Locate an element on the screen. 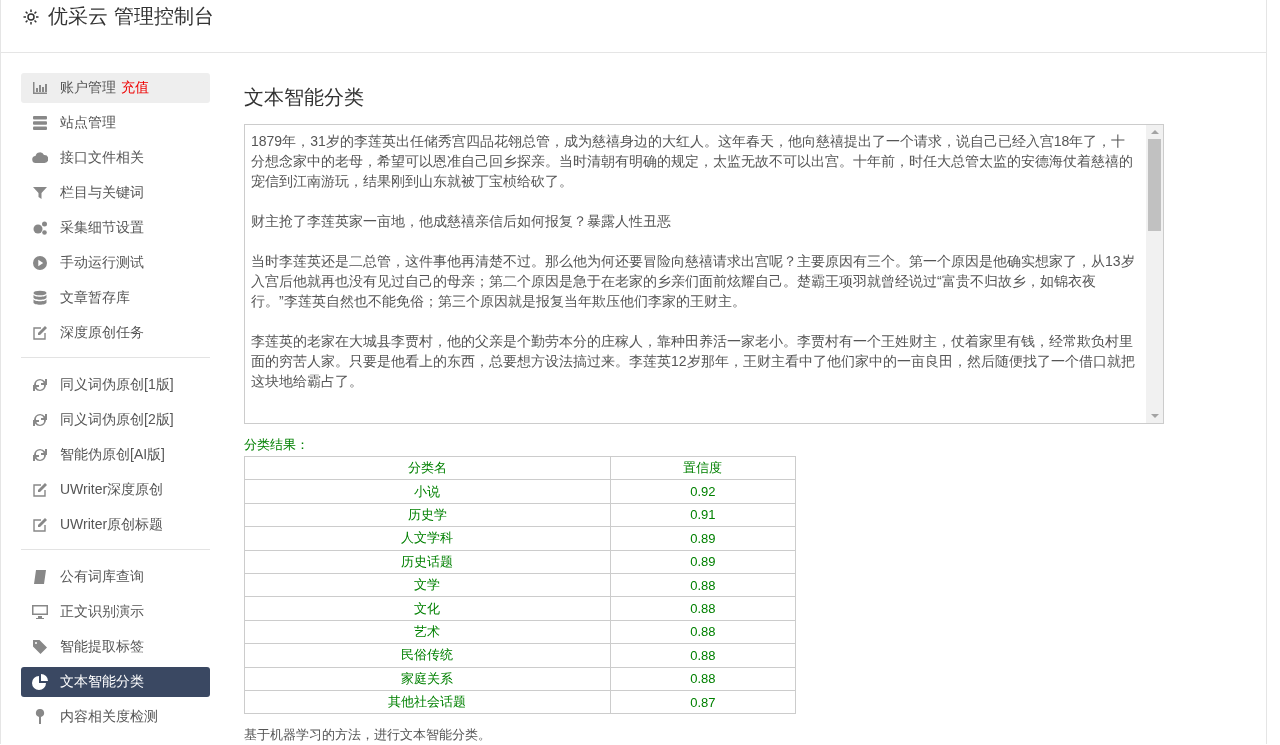 The height and width of the screenshot is (745, 1280). sidebar-item: 深度原创任务 is located at coordinates (115, 333).